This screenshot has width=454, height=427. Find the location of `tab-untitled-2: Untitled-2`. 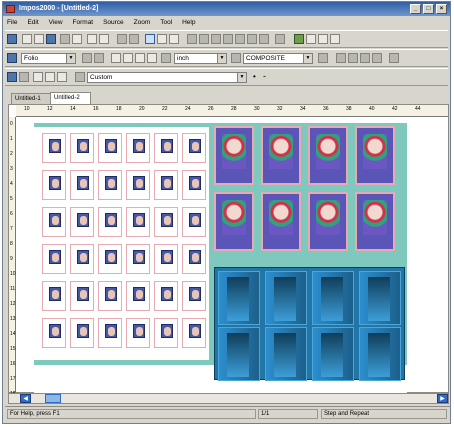

tab-untitled-2: Untitled-2 is located at coordinates (70, 98).